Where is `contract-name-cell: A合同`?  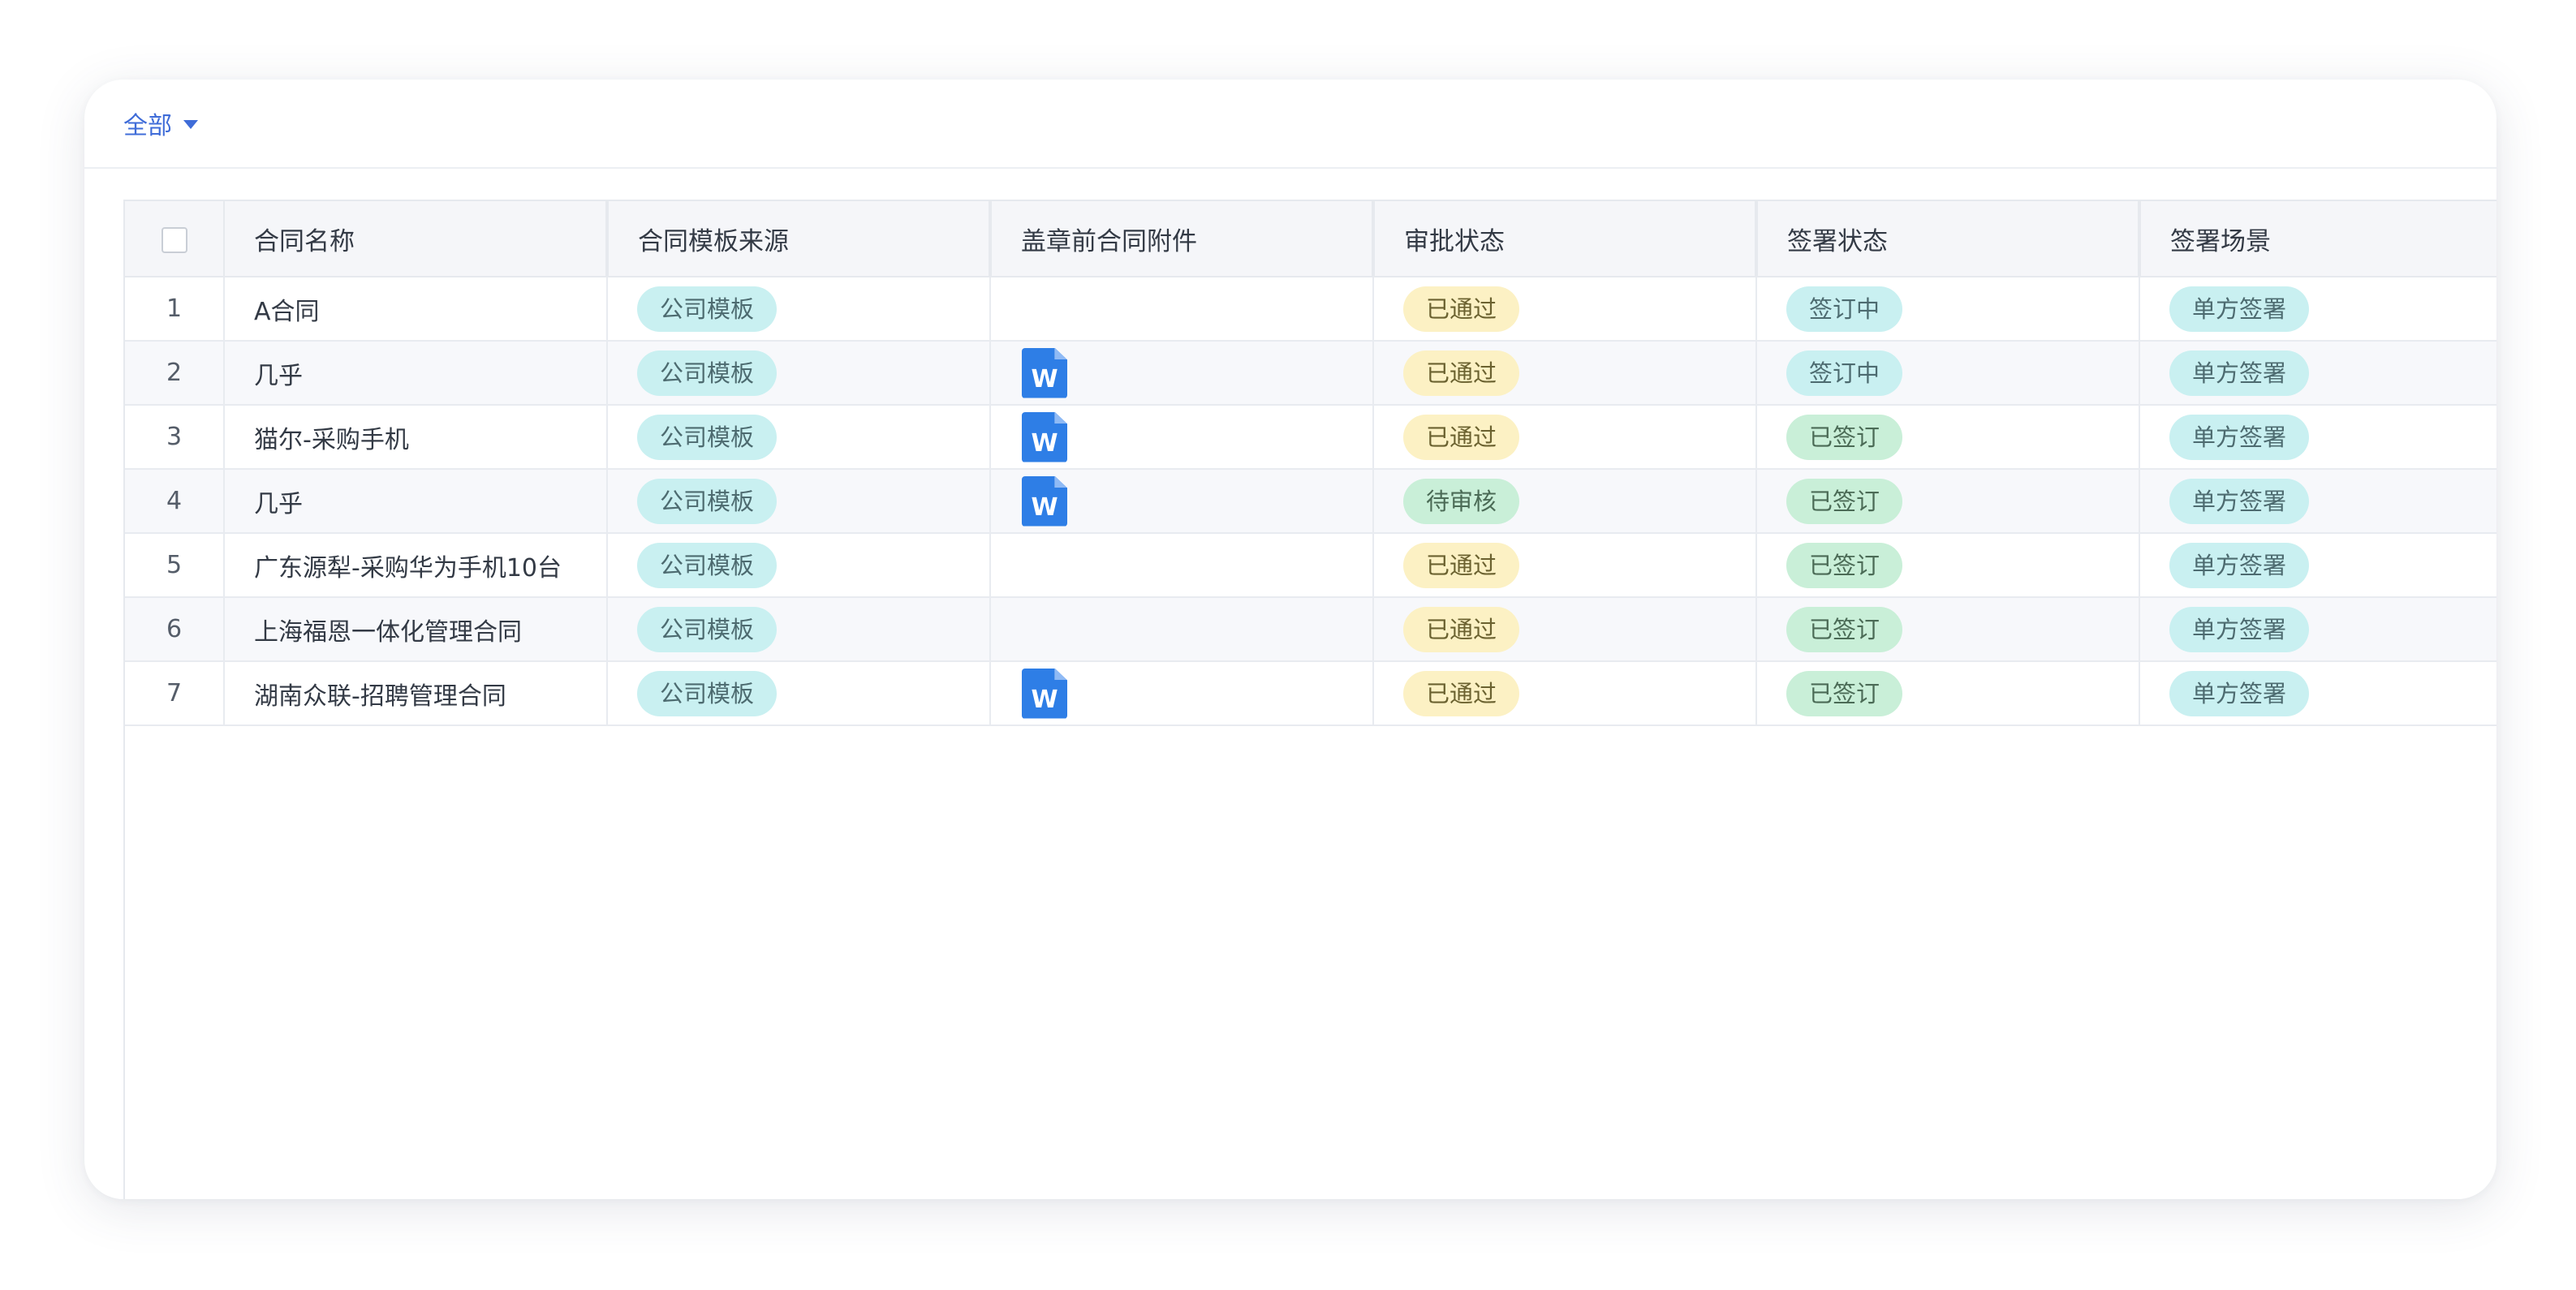
contract-name-cell: A合同 is located at coordinates (416, 309).